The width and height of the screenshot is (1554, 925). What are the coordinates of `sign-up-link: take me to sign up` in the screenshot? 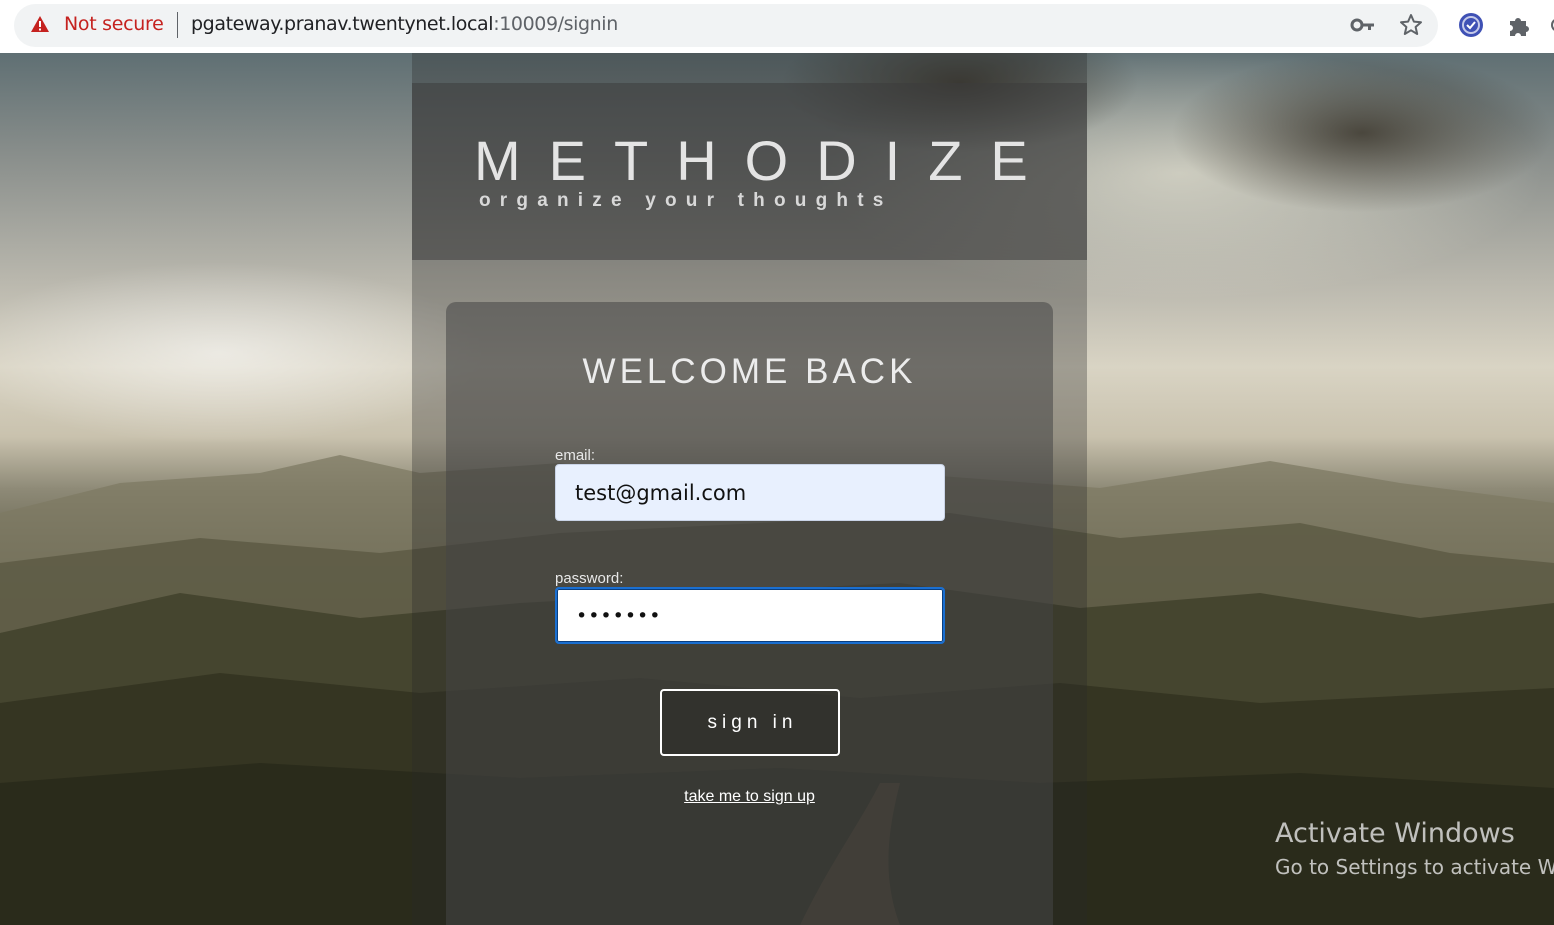 It's located at (749, 797).